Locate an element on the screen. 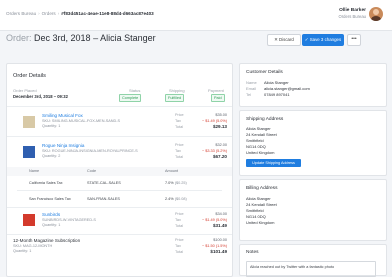 This screenshot has height=277, width=392. tax-col-name: Name is located at coordinates (34, 171).